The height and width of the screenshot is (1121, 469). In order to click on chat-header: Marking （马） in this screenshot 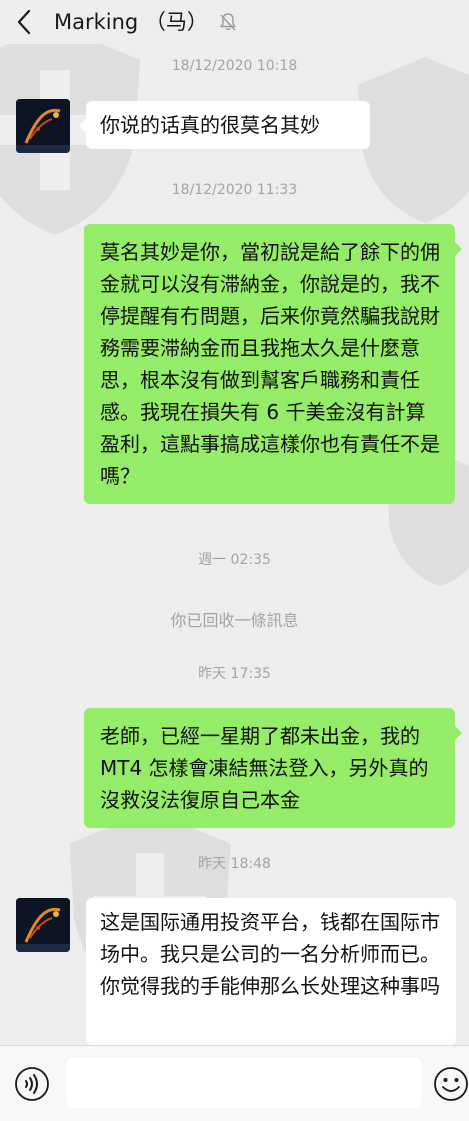, I will do `click(234, 22)`.